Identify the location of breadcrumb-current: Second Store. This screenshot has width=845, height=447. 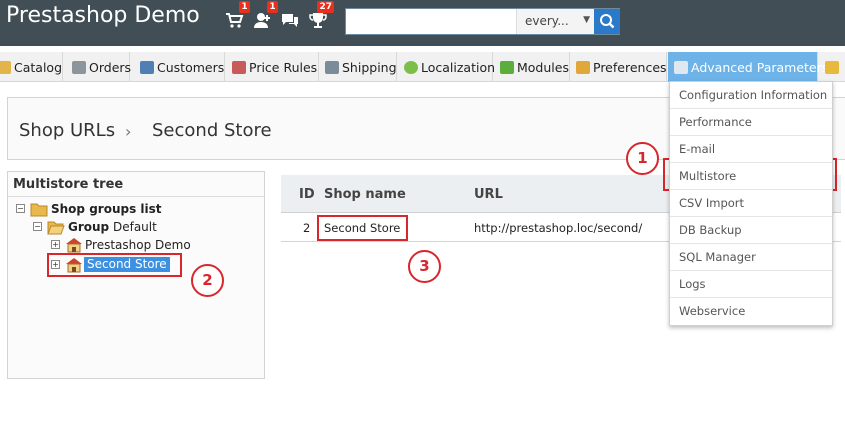
(212, 130).